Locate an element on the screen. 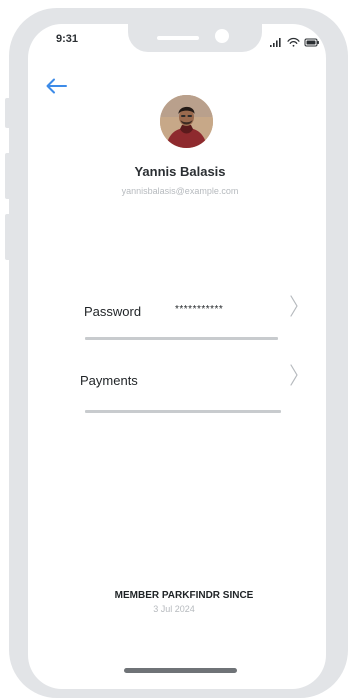 The height and width of the screenshot is (699, 350). volume-down-button is located at coordinates (8, 237).